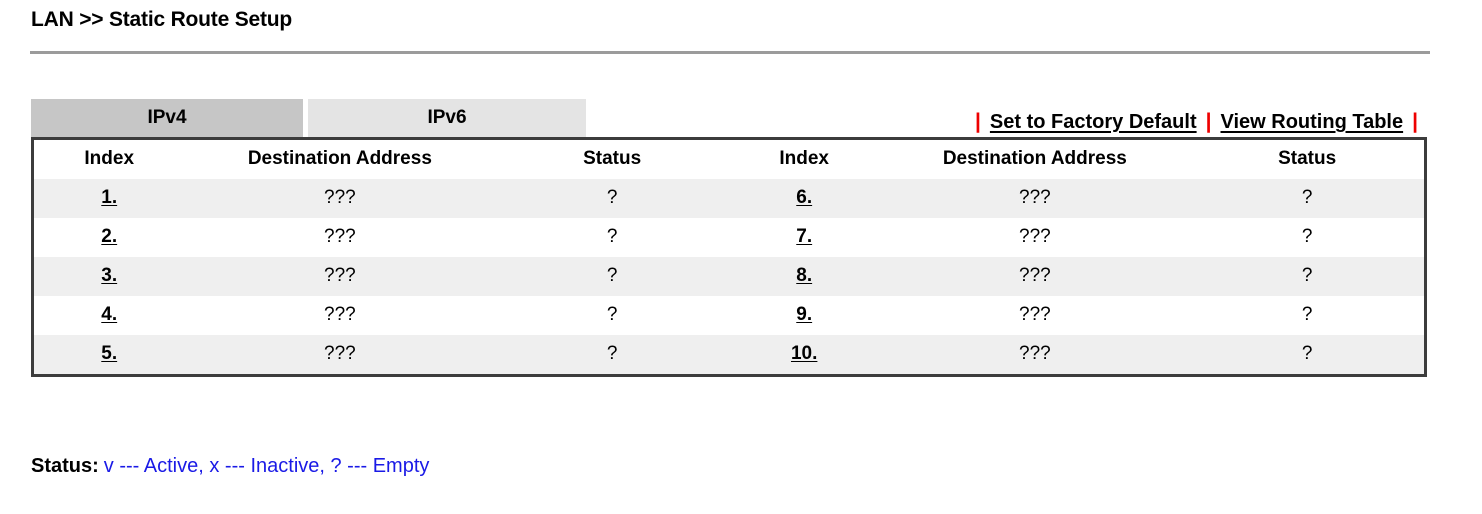  I want to click on route-index-cell: 6., so click(804, 198).